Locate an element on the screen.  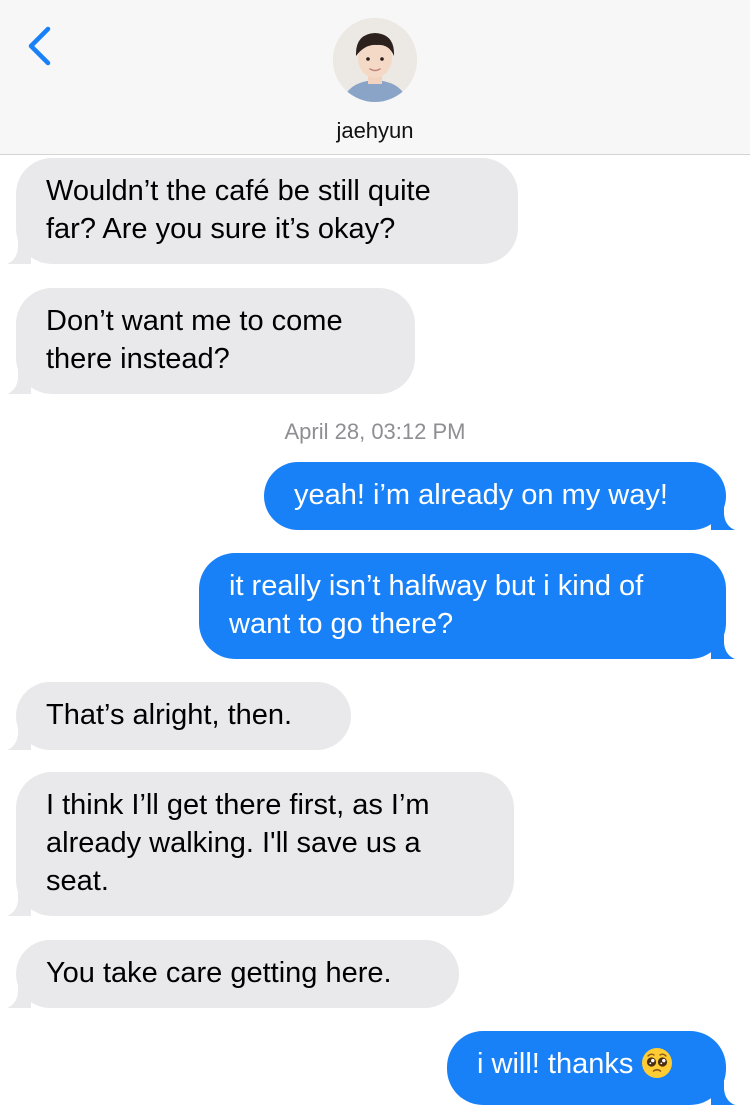
back-button is located at coordinates (39, 45).